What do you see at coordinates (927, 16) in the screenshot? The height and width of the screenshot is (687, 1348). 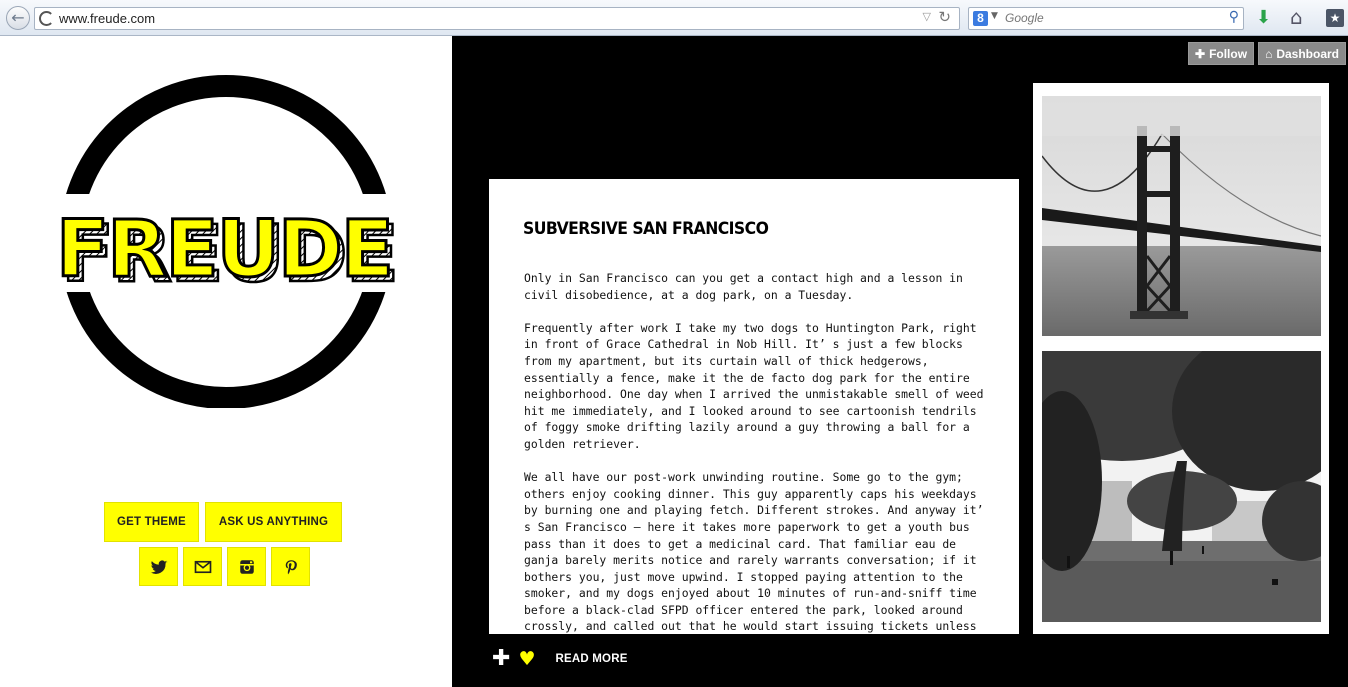 I see `url-dropdown-icon: ▽` at bounding box center [927, 16].